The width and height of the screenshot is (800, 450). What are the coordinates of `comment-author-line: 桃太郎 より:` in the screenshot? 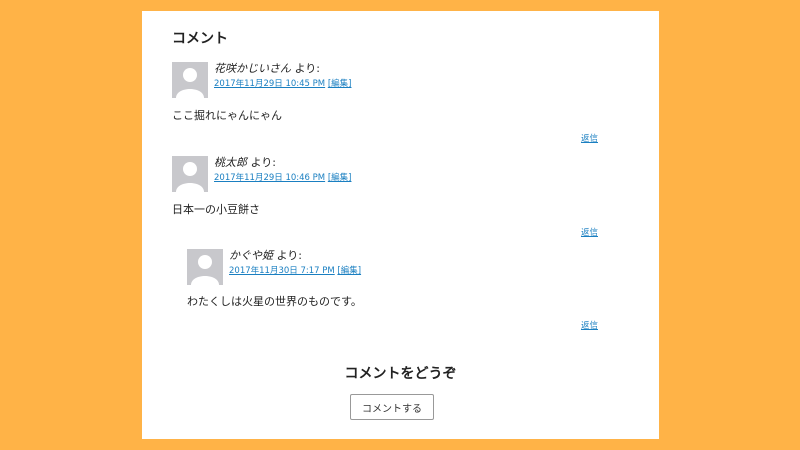 It's located at (282, 163).